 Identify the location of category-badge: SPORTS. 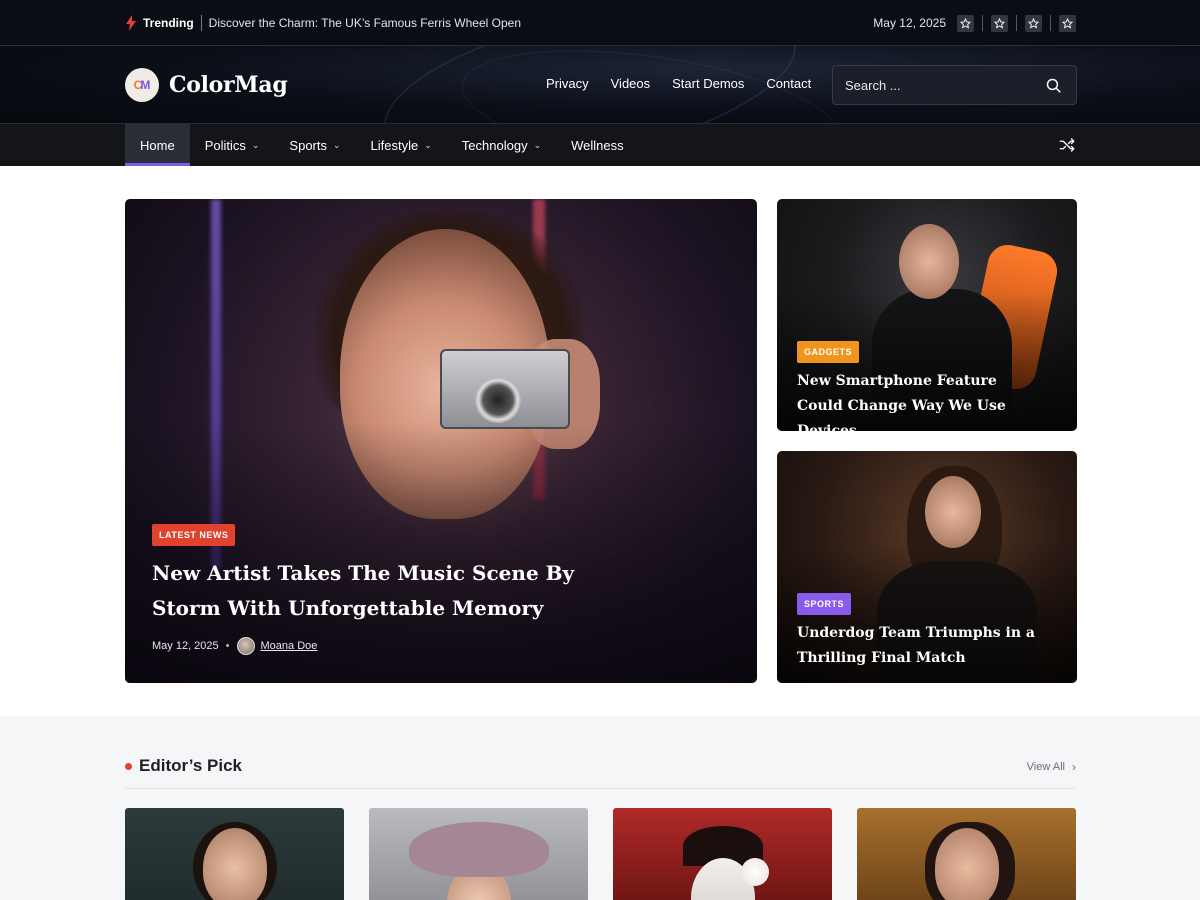
(824, 604).